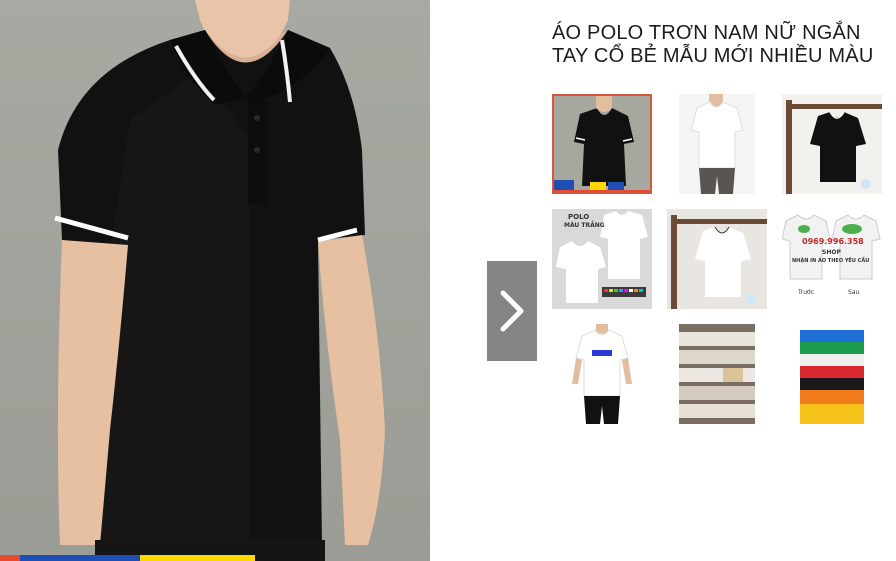 The height and width of the screenshot is (561, 896). I want to click on thumb-print-shop-image, so click(832, 247).